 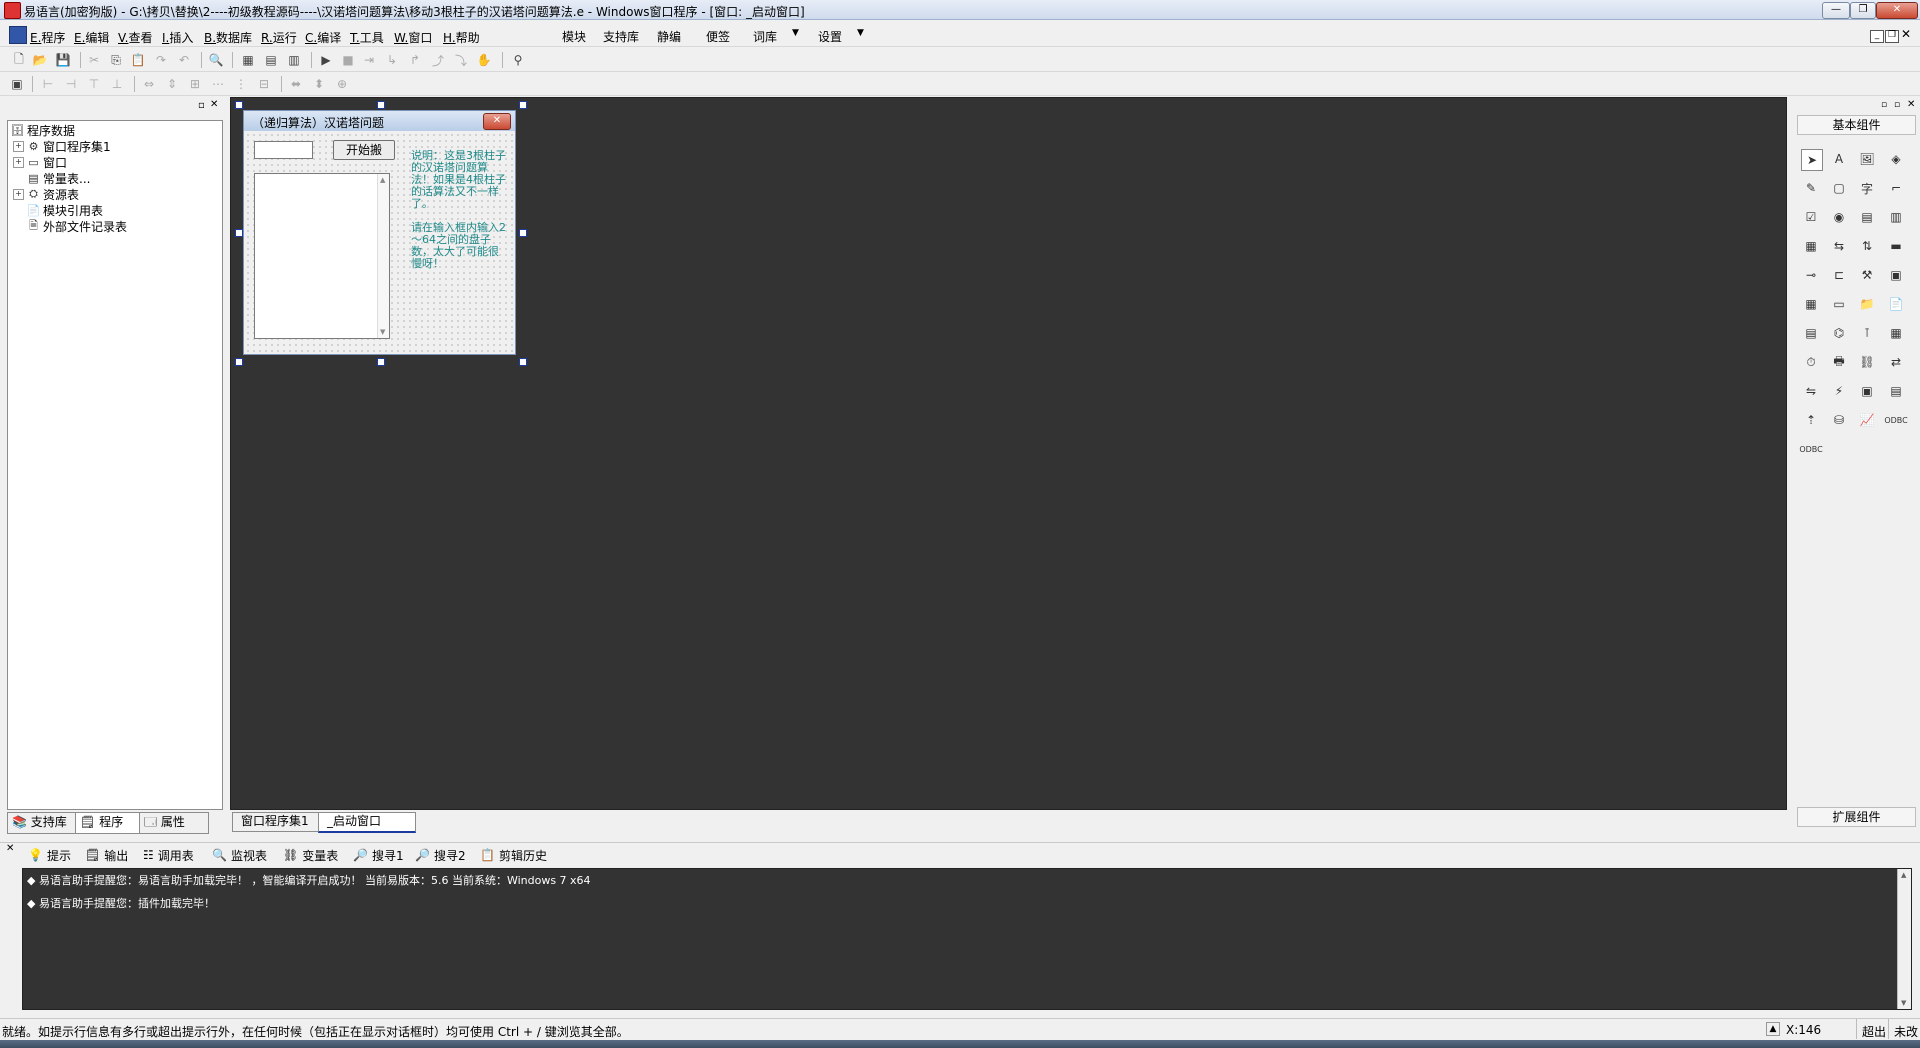 What do you see at coordinates (1811, 333) in the screenshot?
I see `toolbar-icon: ▤` at bounding box center [1811, 333].